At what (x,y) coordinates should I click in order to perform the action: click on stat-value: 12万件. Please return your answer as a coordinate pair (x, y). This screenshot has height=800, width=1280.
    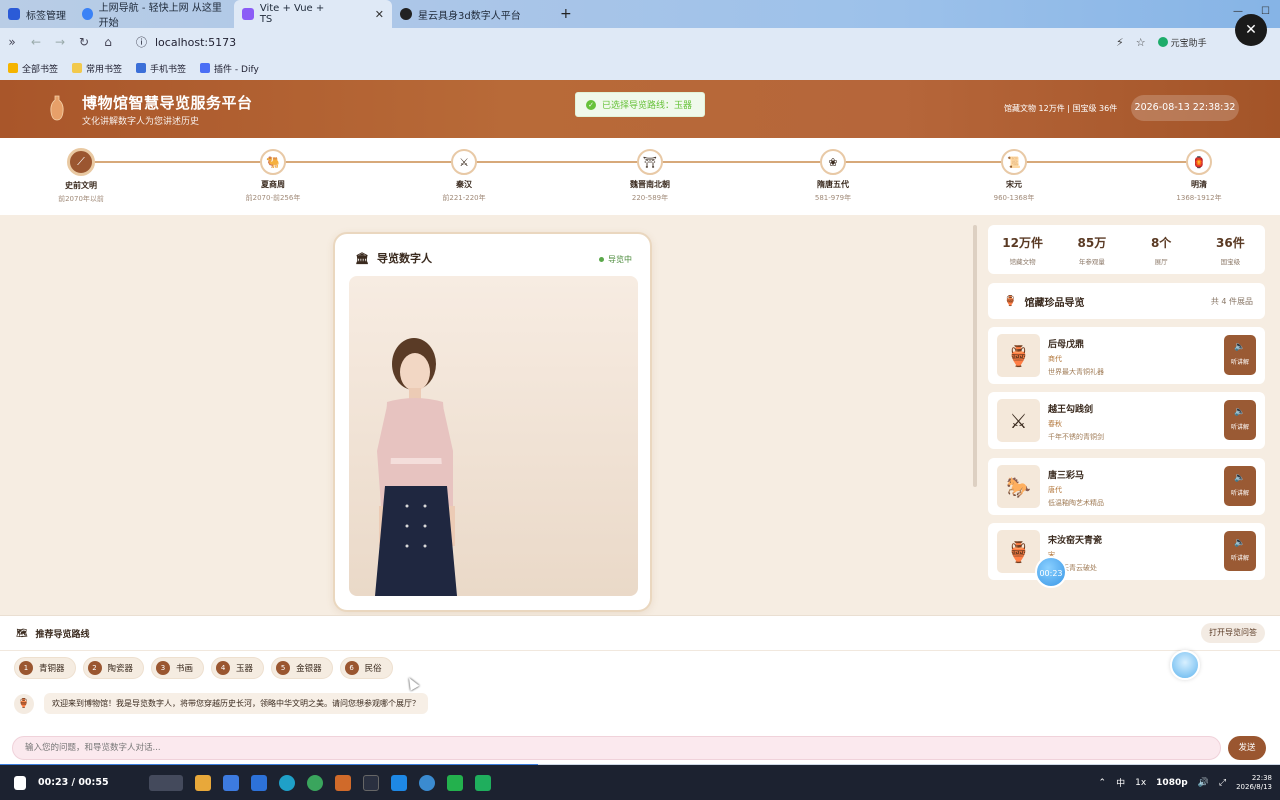
    Looking at the image, I should click on (1022, 243).